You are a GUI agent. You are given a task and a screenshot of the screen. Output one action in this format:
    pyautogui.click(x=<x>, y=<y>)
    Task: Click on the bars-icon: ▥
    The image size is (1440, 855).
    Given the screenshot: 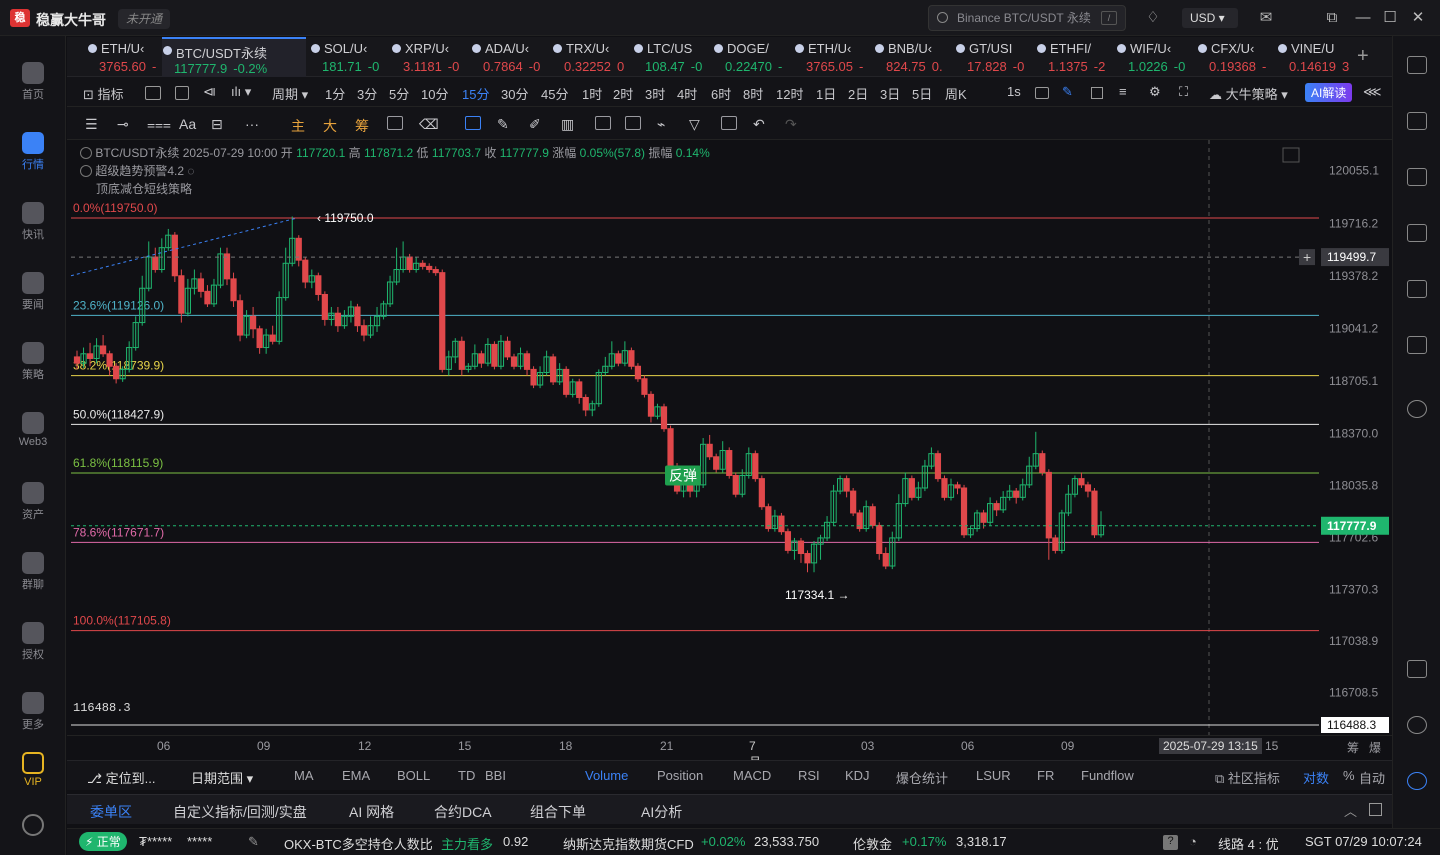 What is the action you would take?
    pyautogui.click(x=567, y=124)
    